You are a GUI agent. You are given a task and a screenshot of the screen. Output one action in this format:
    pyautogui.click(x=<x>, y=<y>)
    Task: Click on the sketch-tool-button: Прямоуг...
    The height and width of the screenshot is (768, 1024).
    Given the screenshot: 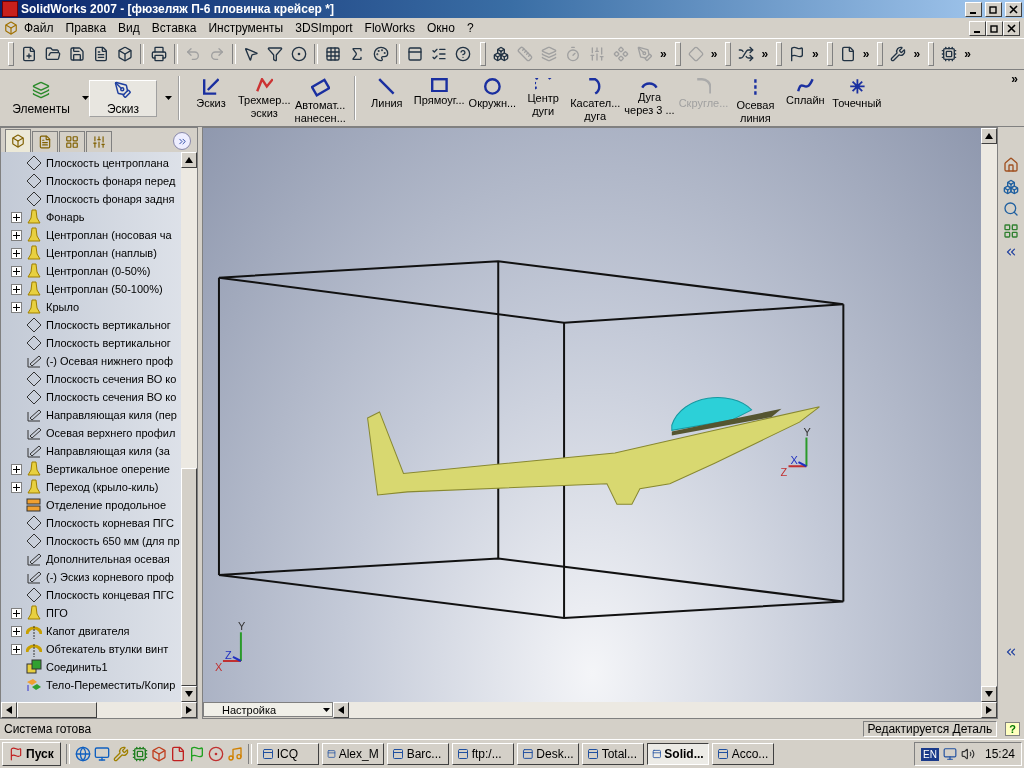 What is the action you would take?
    pyautogui.click(x=439, y=98)
    